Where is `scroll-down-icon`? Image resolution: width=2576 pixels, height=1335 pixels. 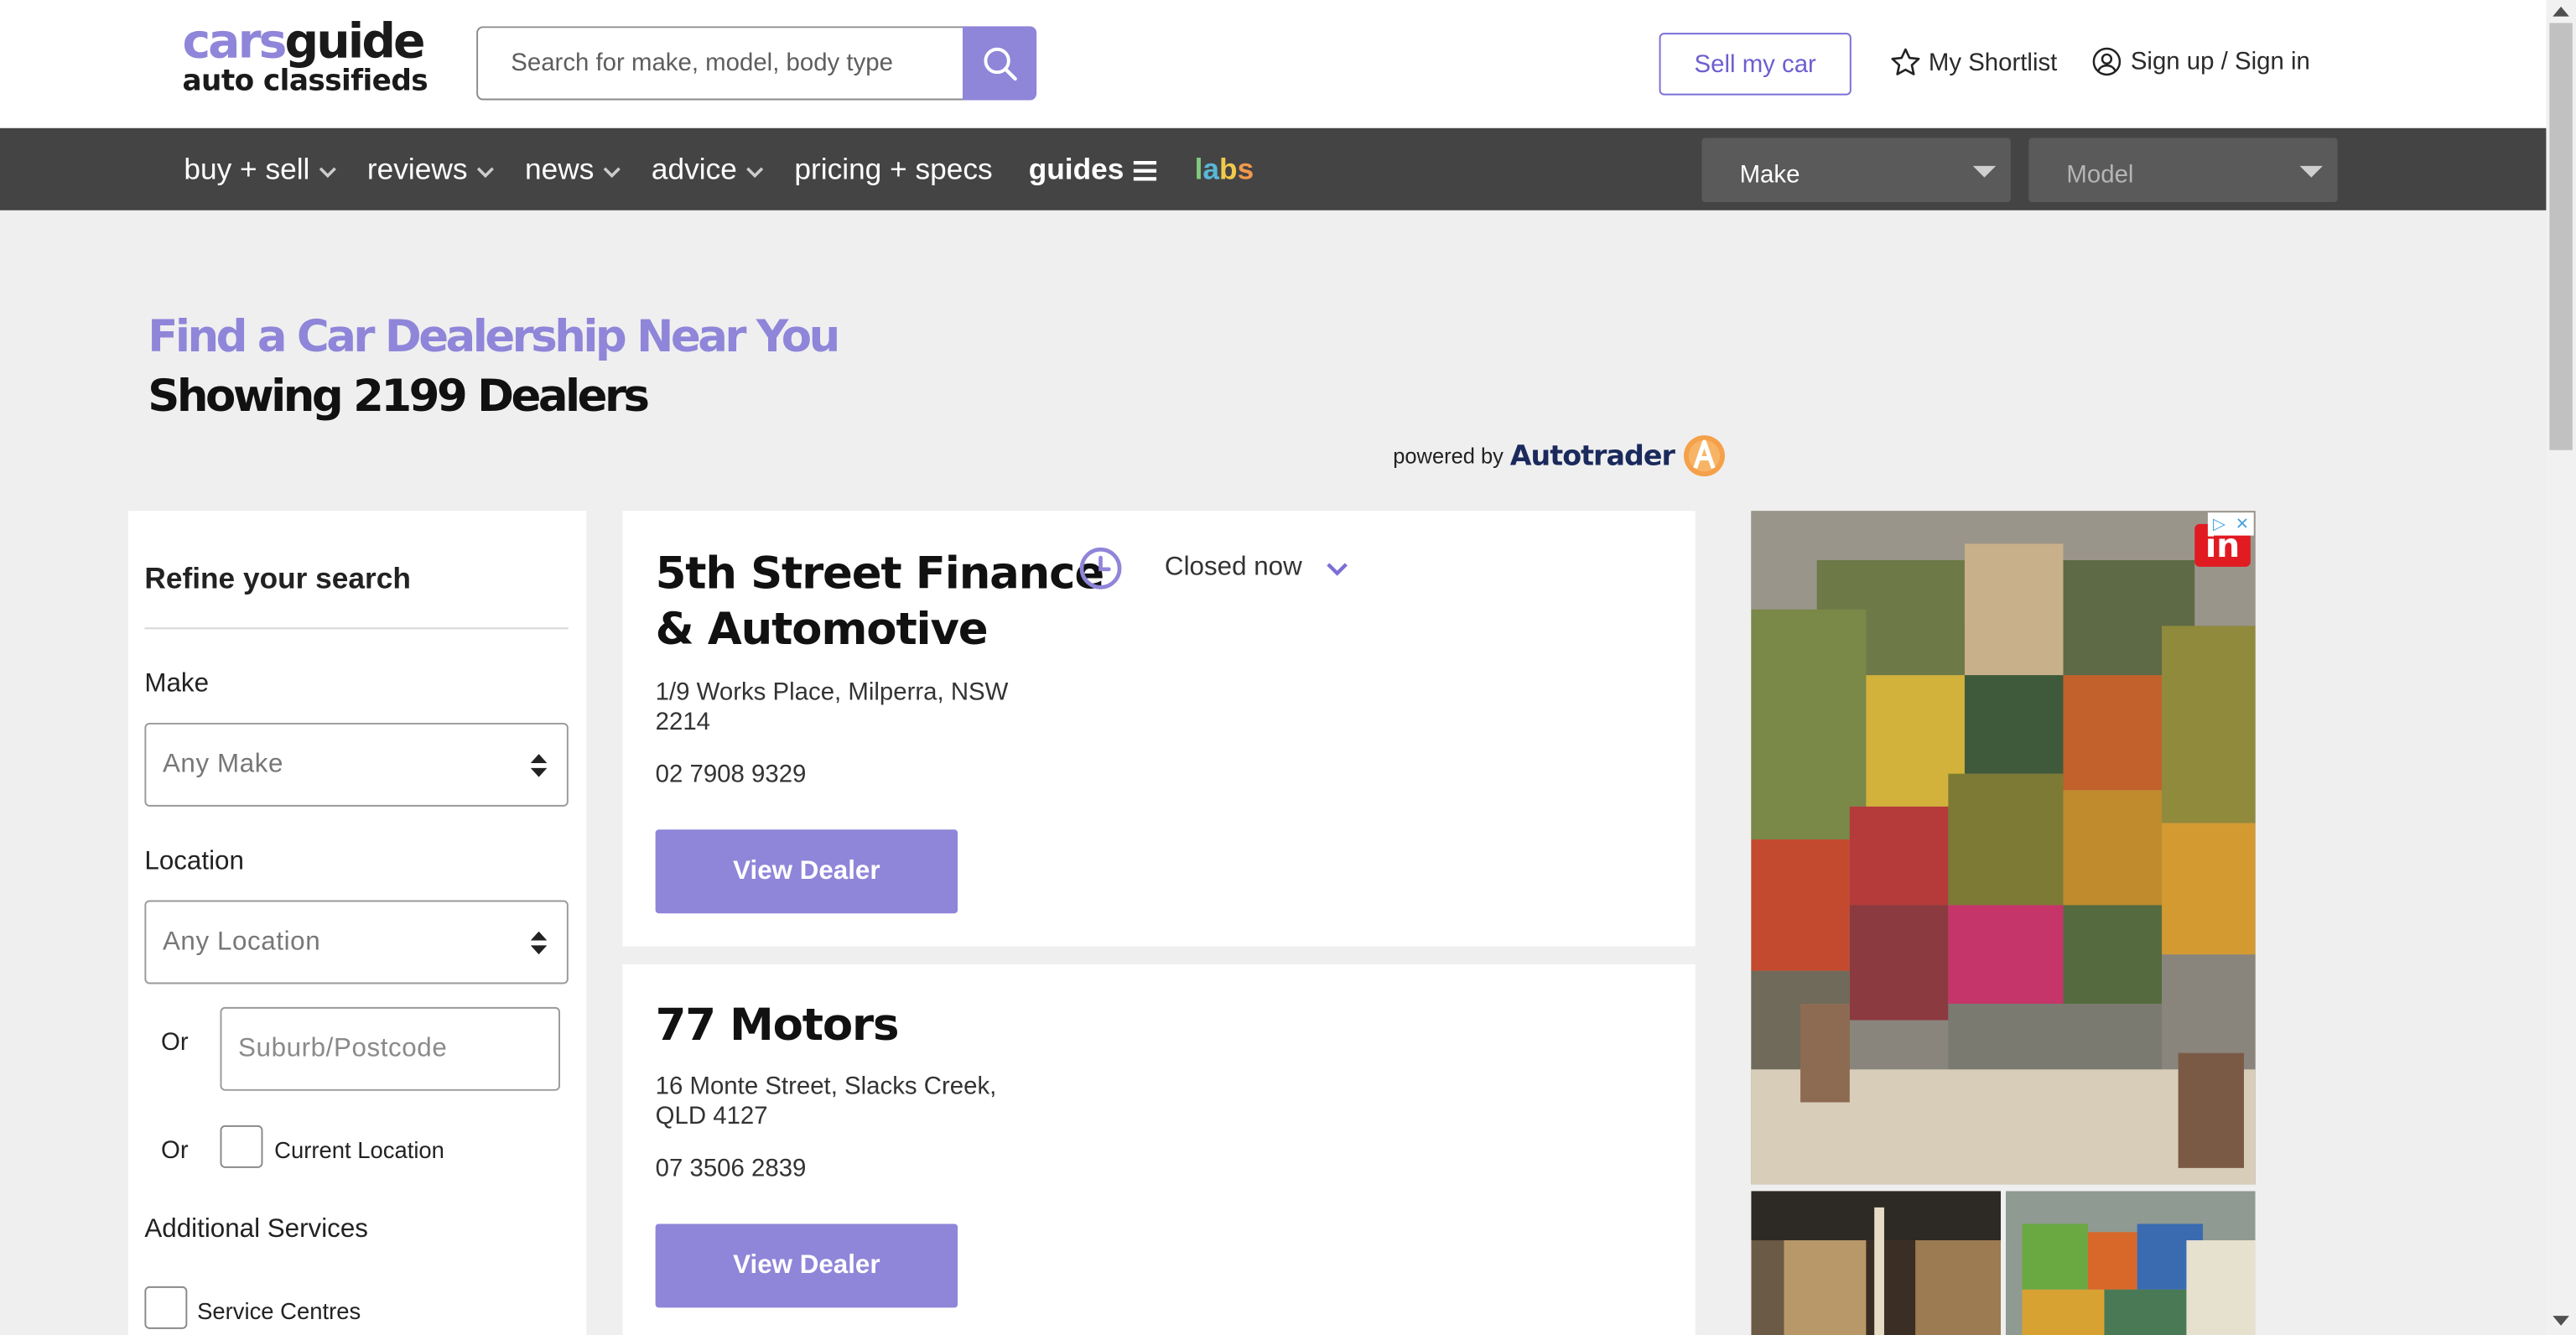 scroll-down-icon is located at coordinates (2561, 1321).